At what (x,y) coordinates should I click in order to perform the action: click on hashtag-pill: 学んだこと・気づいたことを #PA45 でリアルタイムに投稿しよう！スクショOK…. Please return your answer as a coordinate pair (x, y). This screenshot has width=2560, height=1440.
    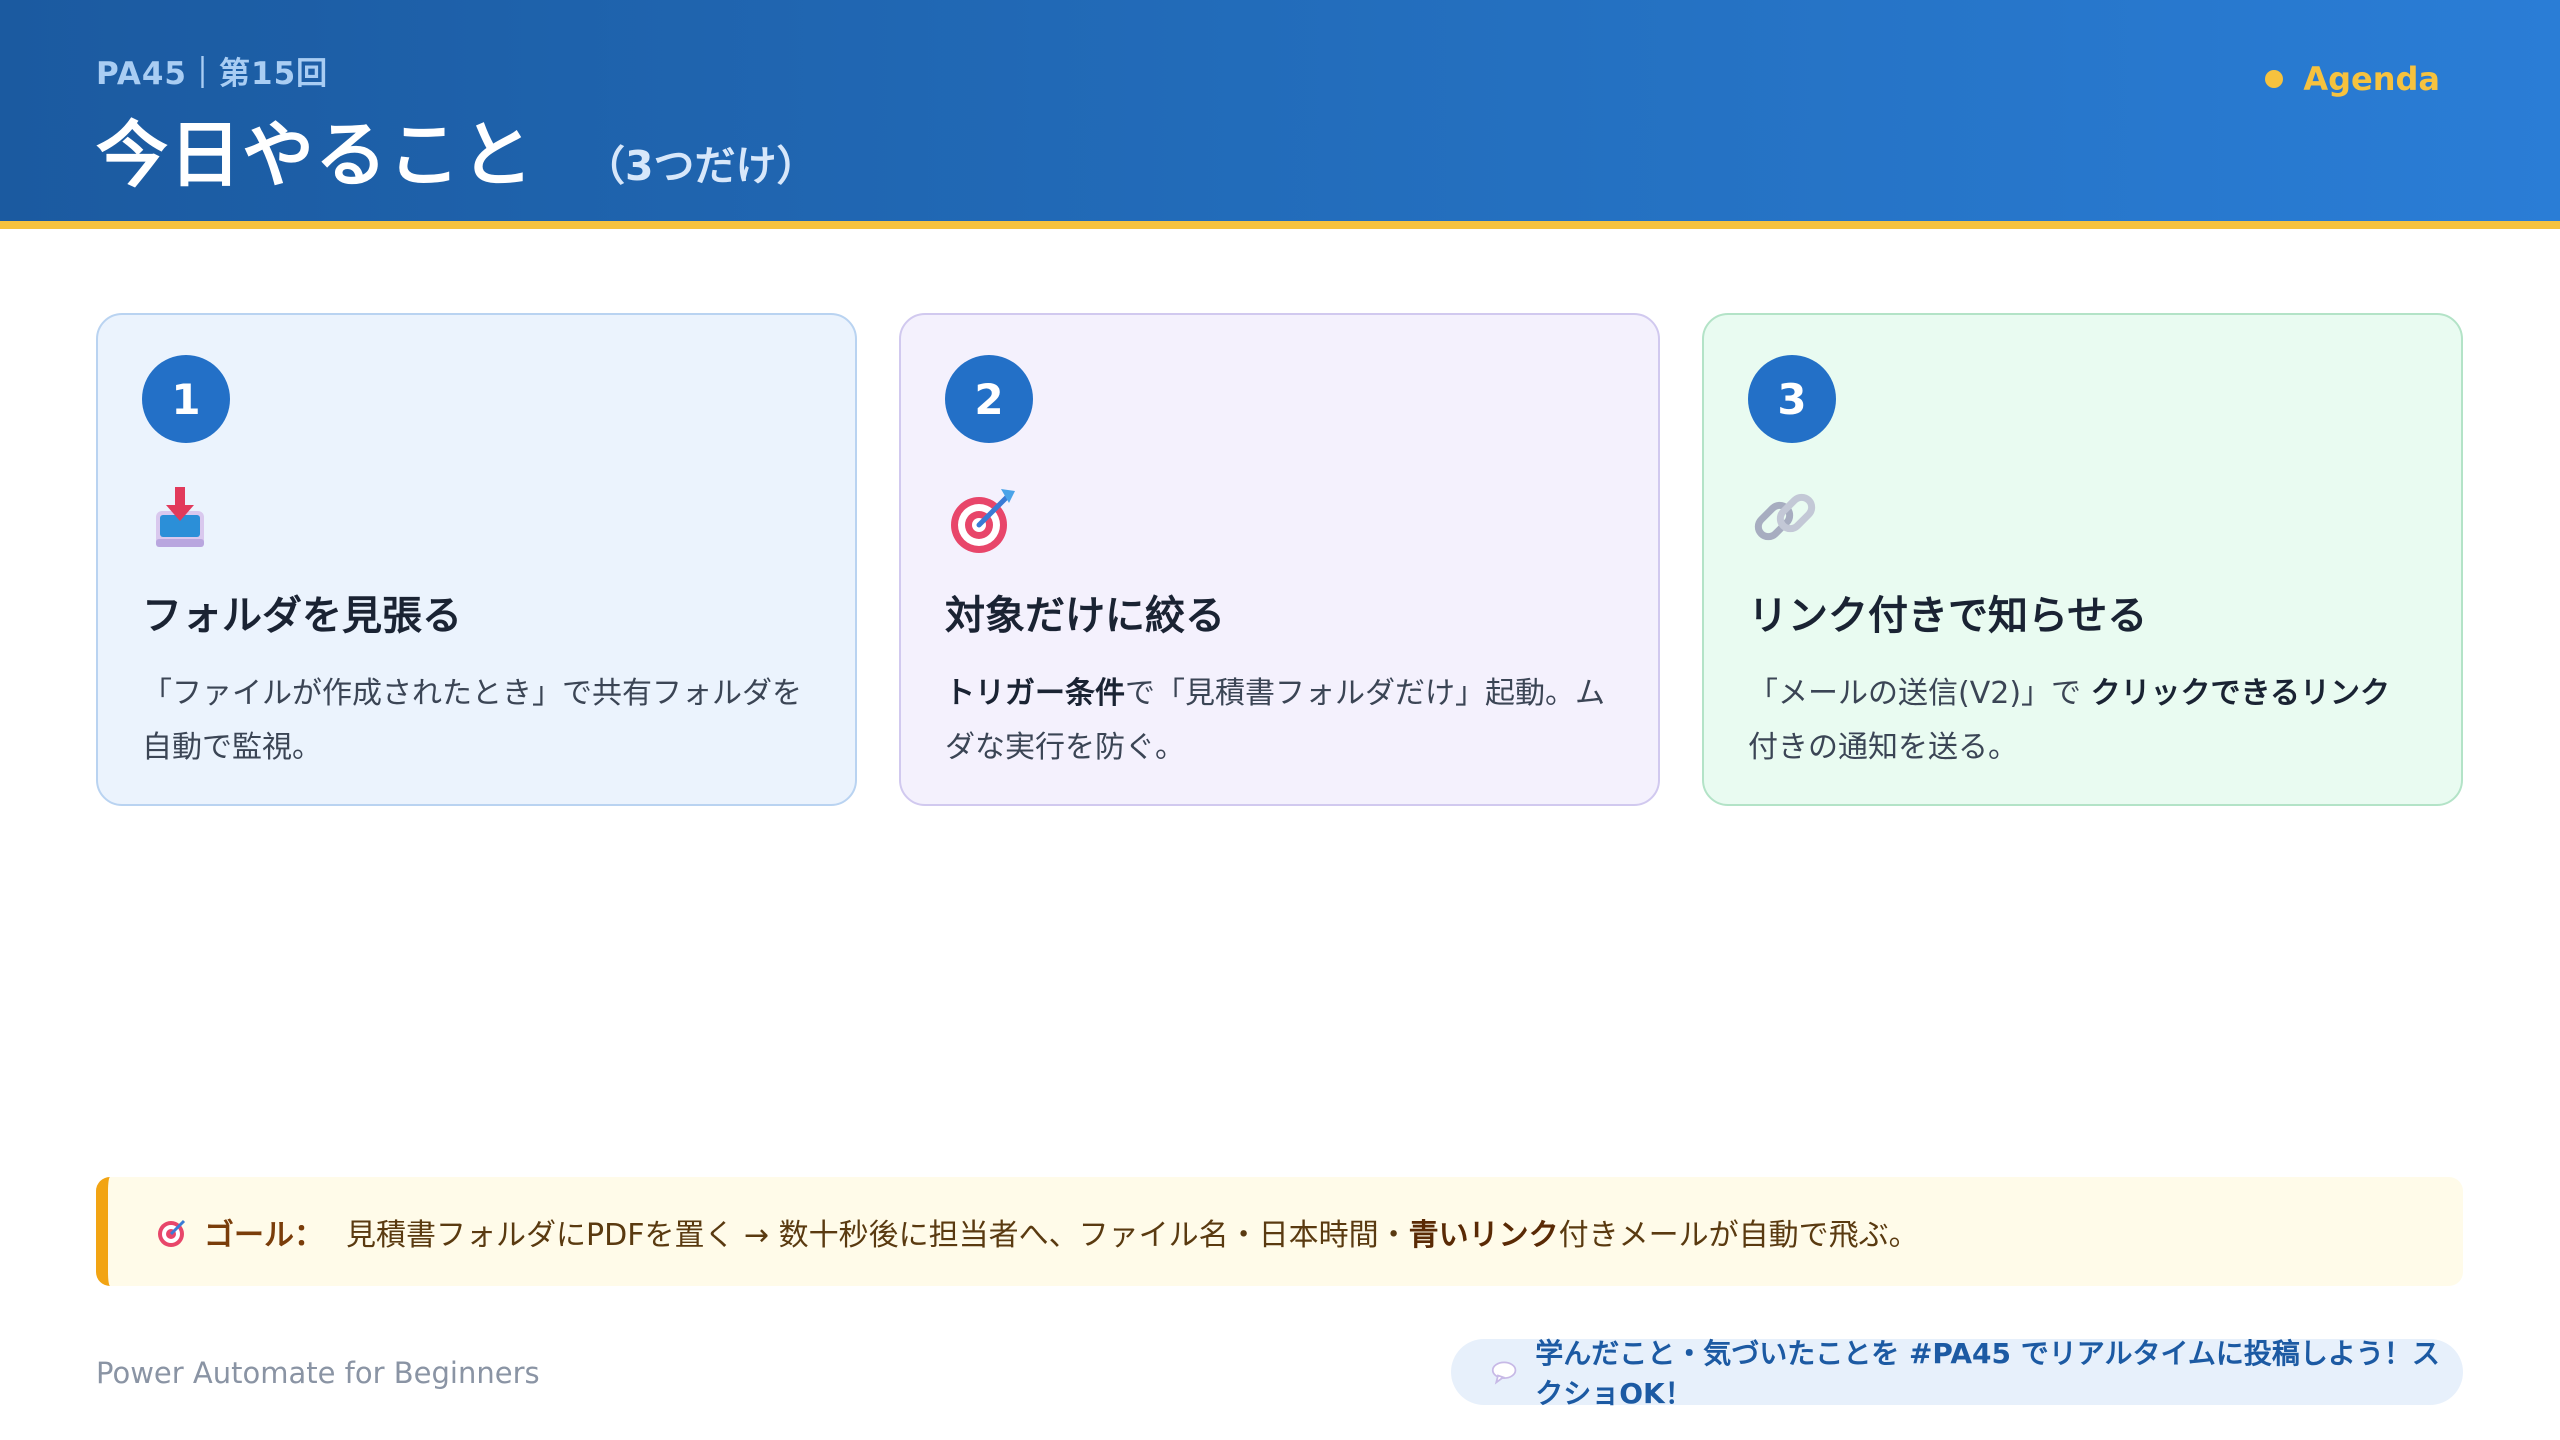
    Looking at the image, I should click on (1957, 1373).